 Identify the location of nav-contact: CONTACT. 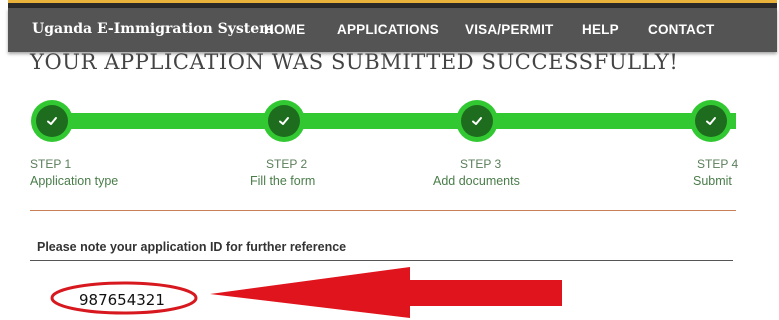
(681, 29).